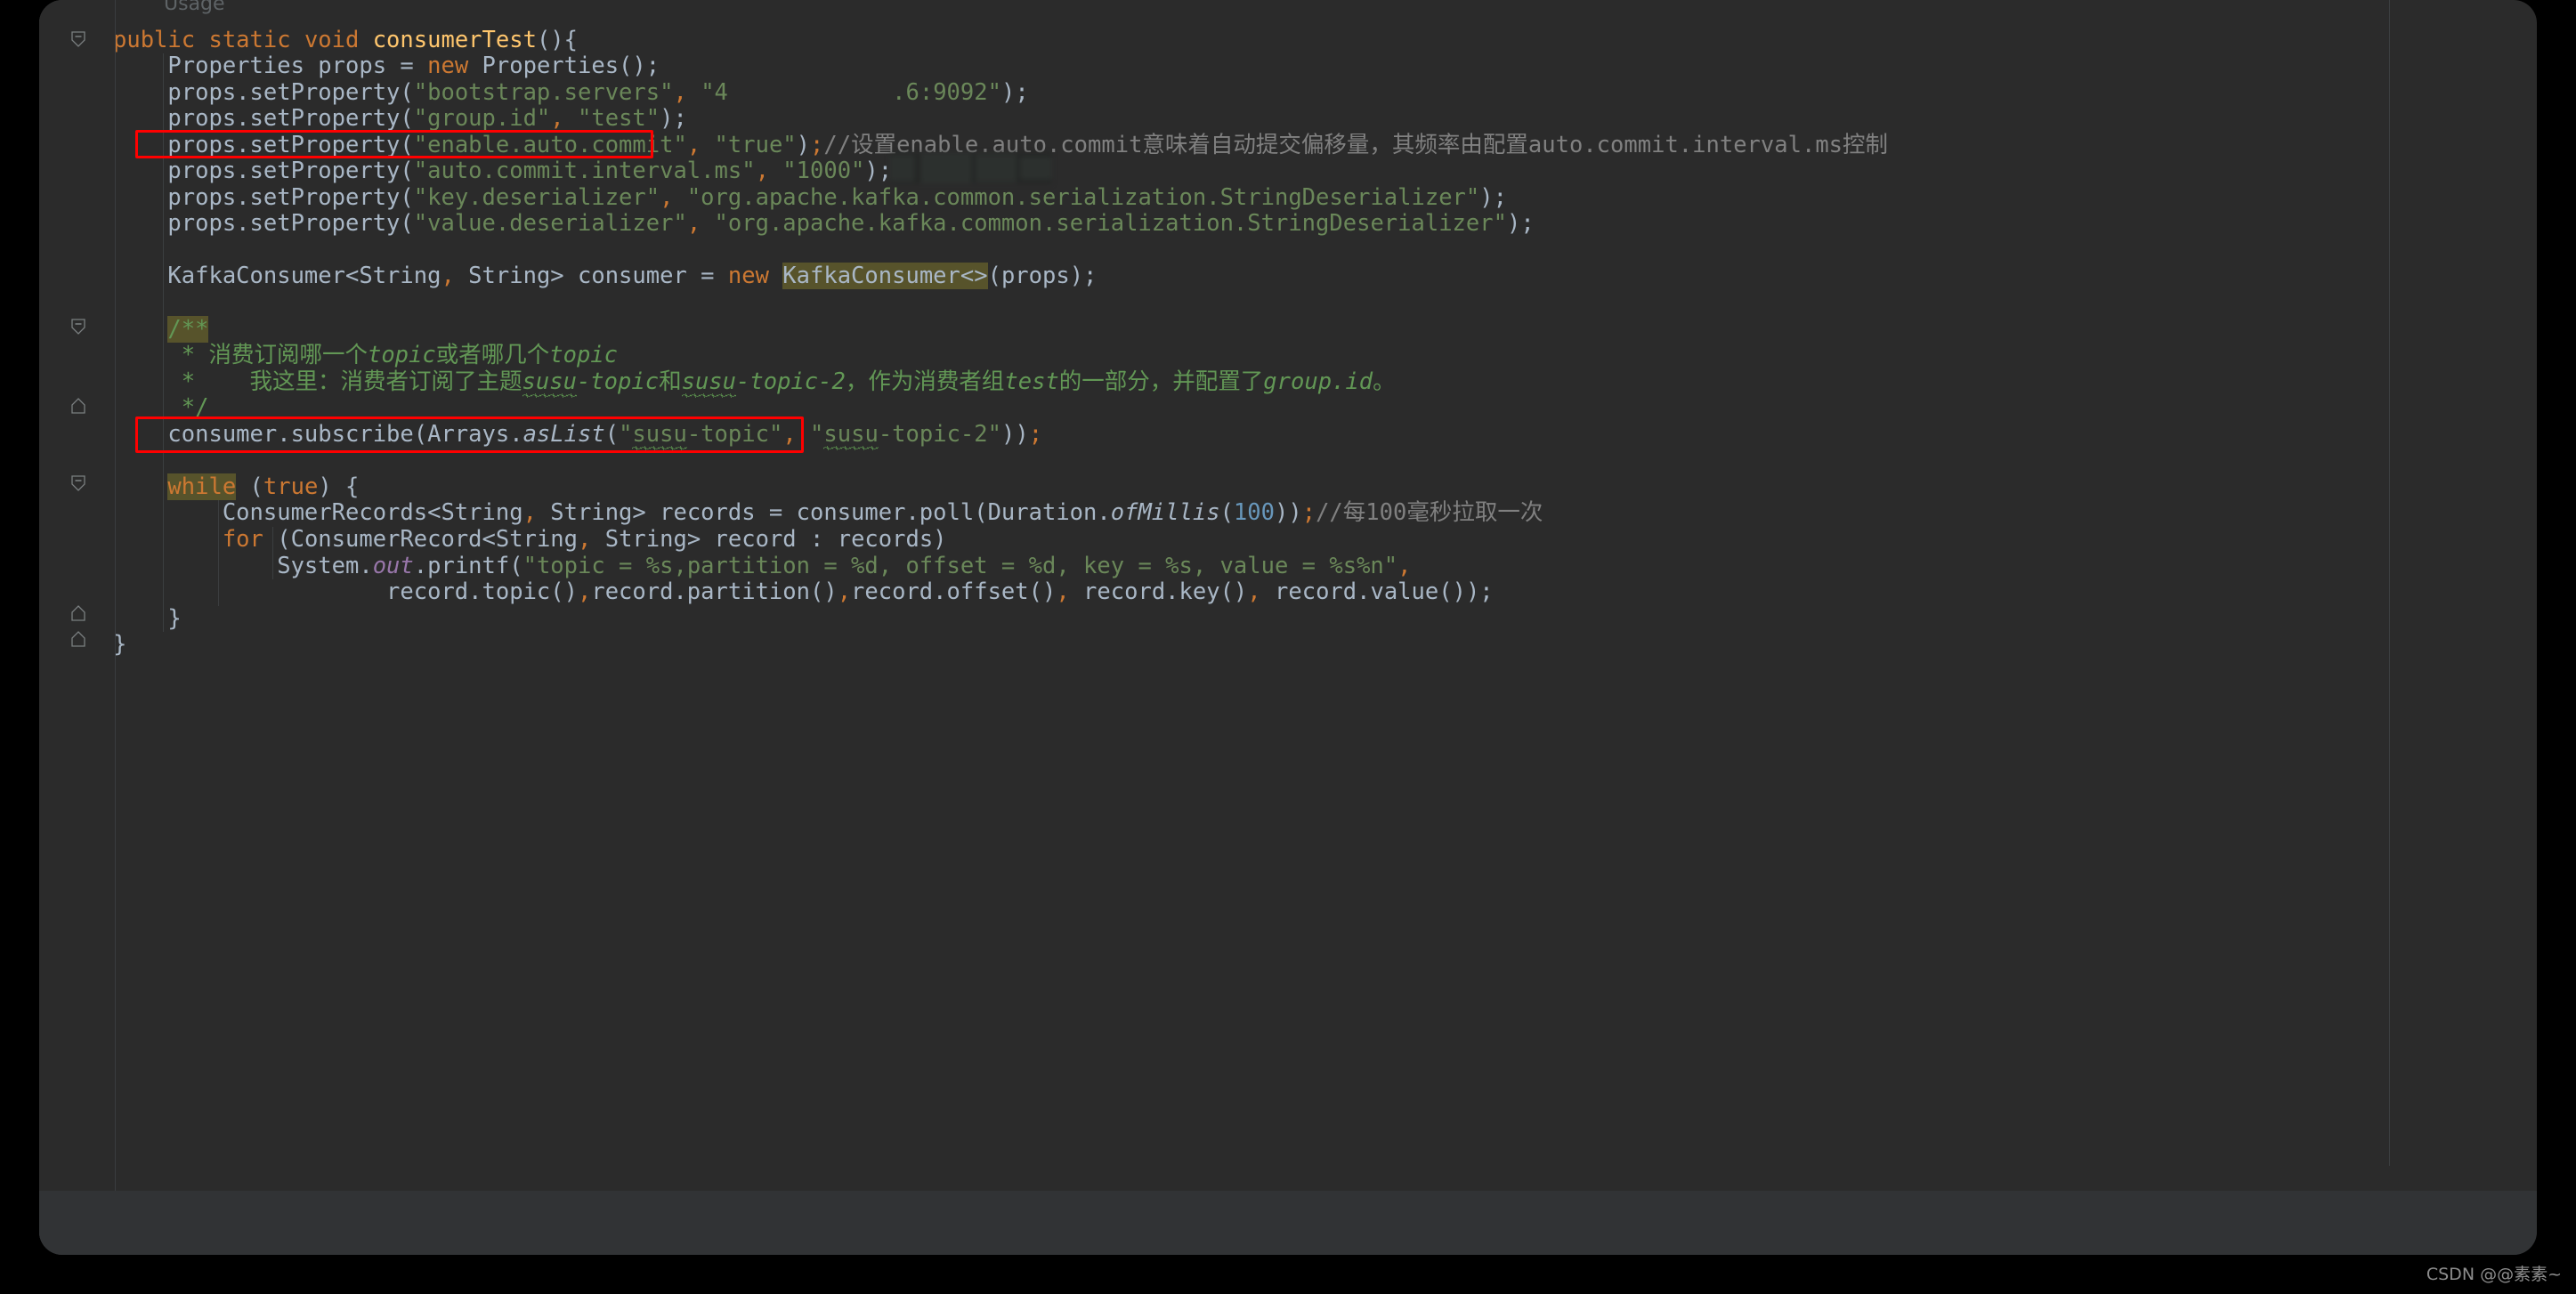  I want to click on code-token: System., so click(245, 566).